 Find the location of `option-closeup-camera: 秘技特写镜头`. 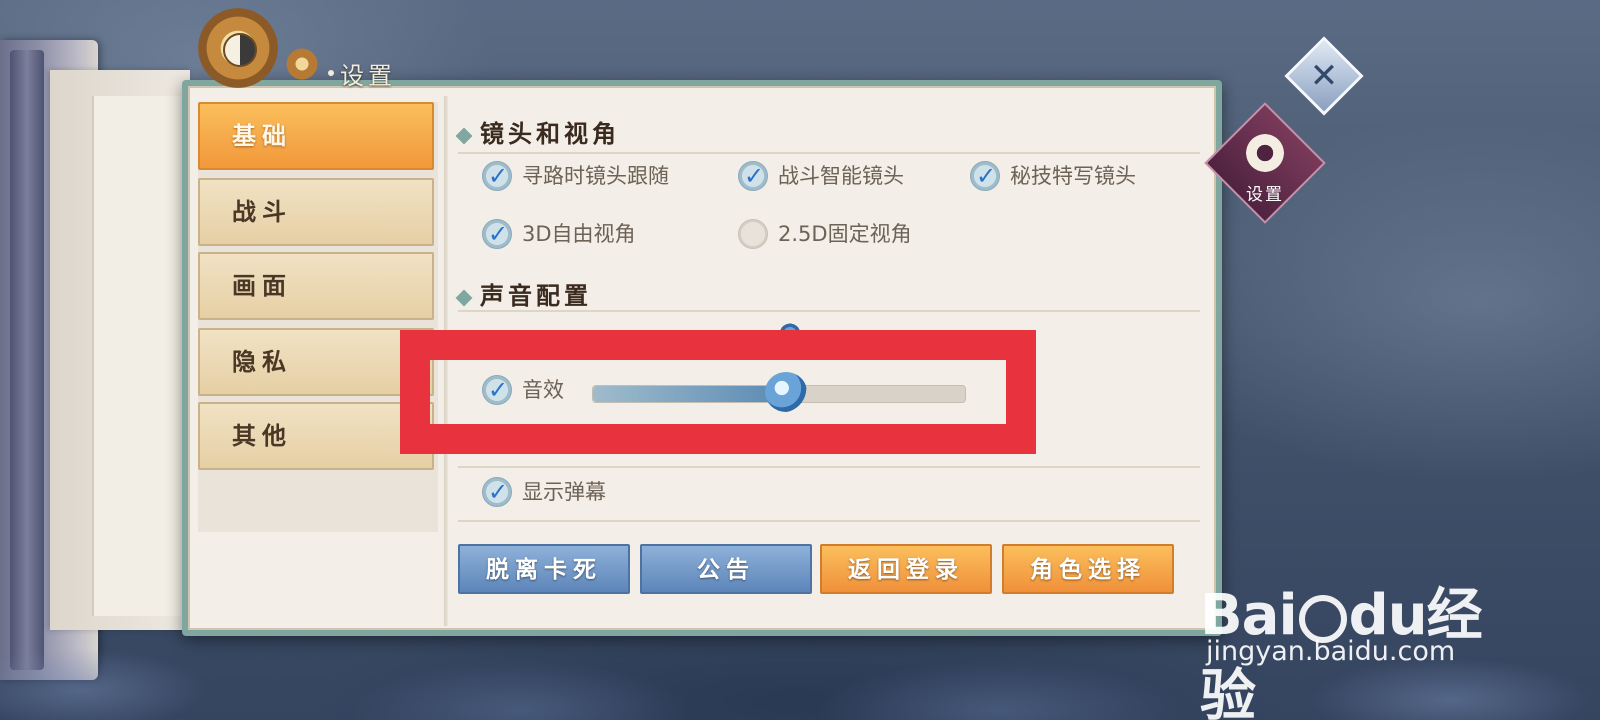

option-closeup-camera: 秘技特写镜头 is located at coordinates (1053, 176).